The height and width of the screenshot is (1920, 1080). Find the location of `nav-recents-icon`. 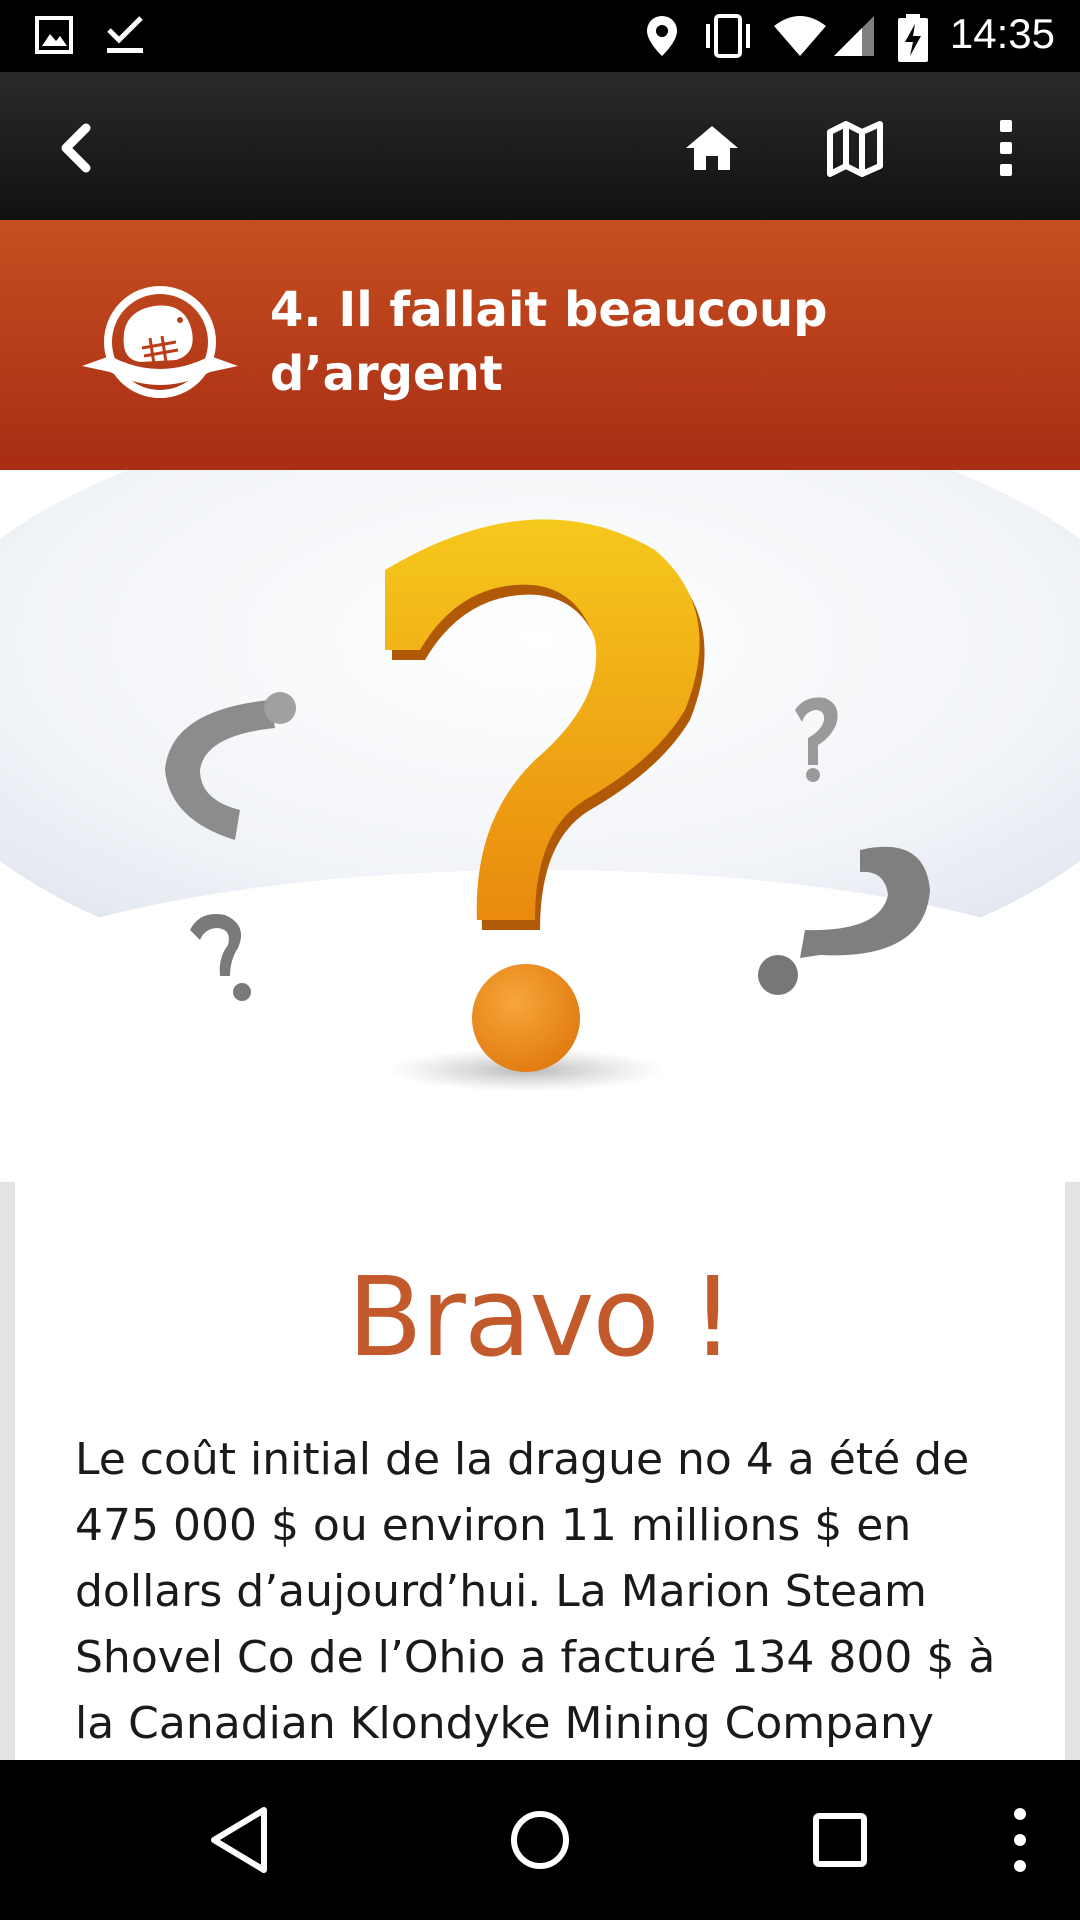

nav-recents-icon is located at coordinates (840, 1840).